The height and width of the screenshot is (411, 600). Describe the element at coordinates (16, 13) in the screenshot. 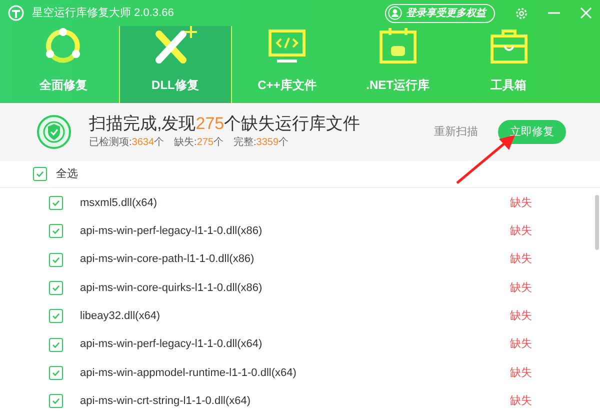

I see `app-logo-icon` at that location.